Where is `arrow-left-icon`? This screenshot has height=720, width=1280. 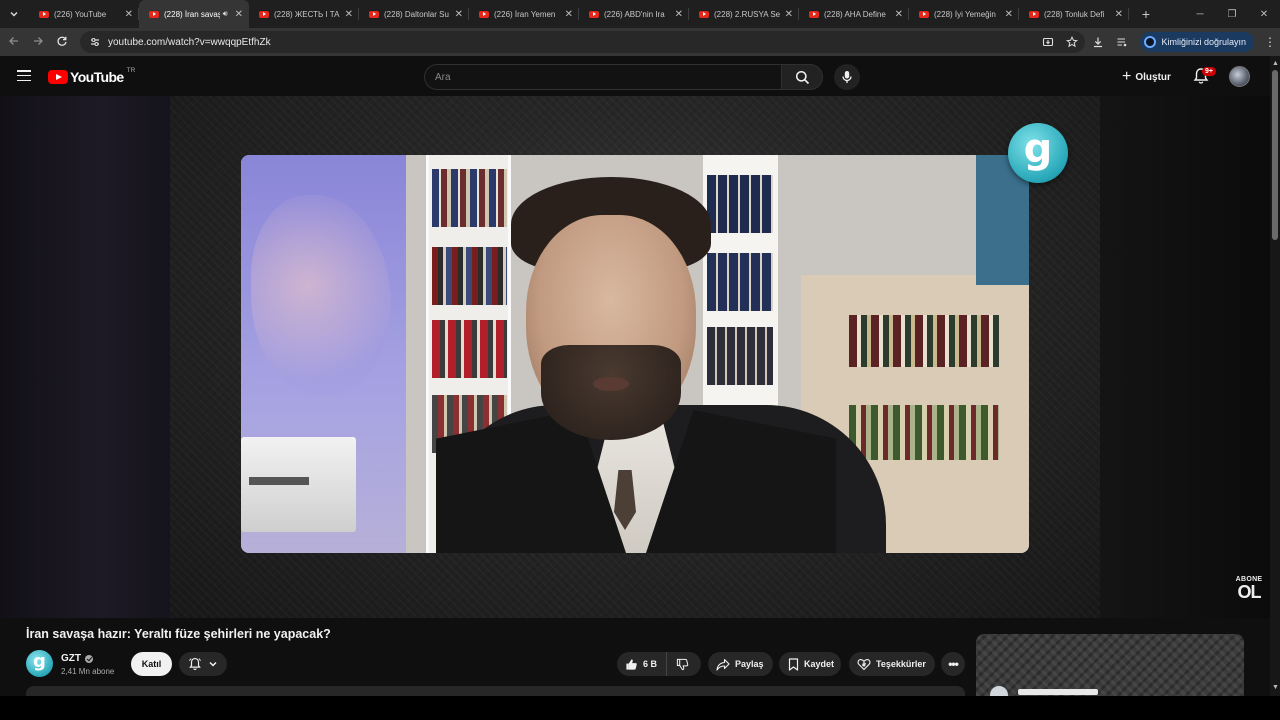
arrow-left-icon is located at coordinates (13, 40).